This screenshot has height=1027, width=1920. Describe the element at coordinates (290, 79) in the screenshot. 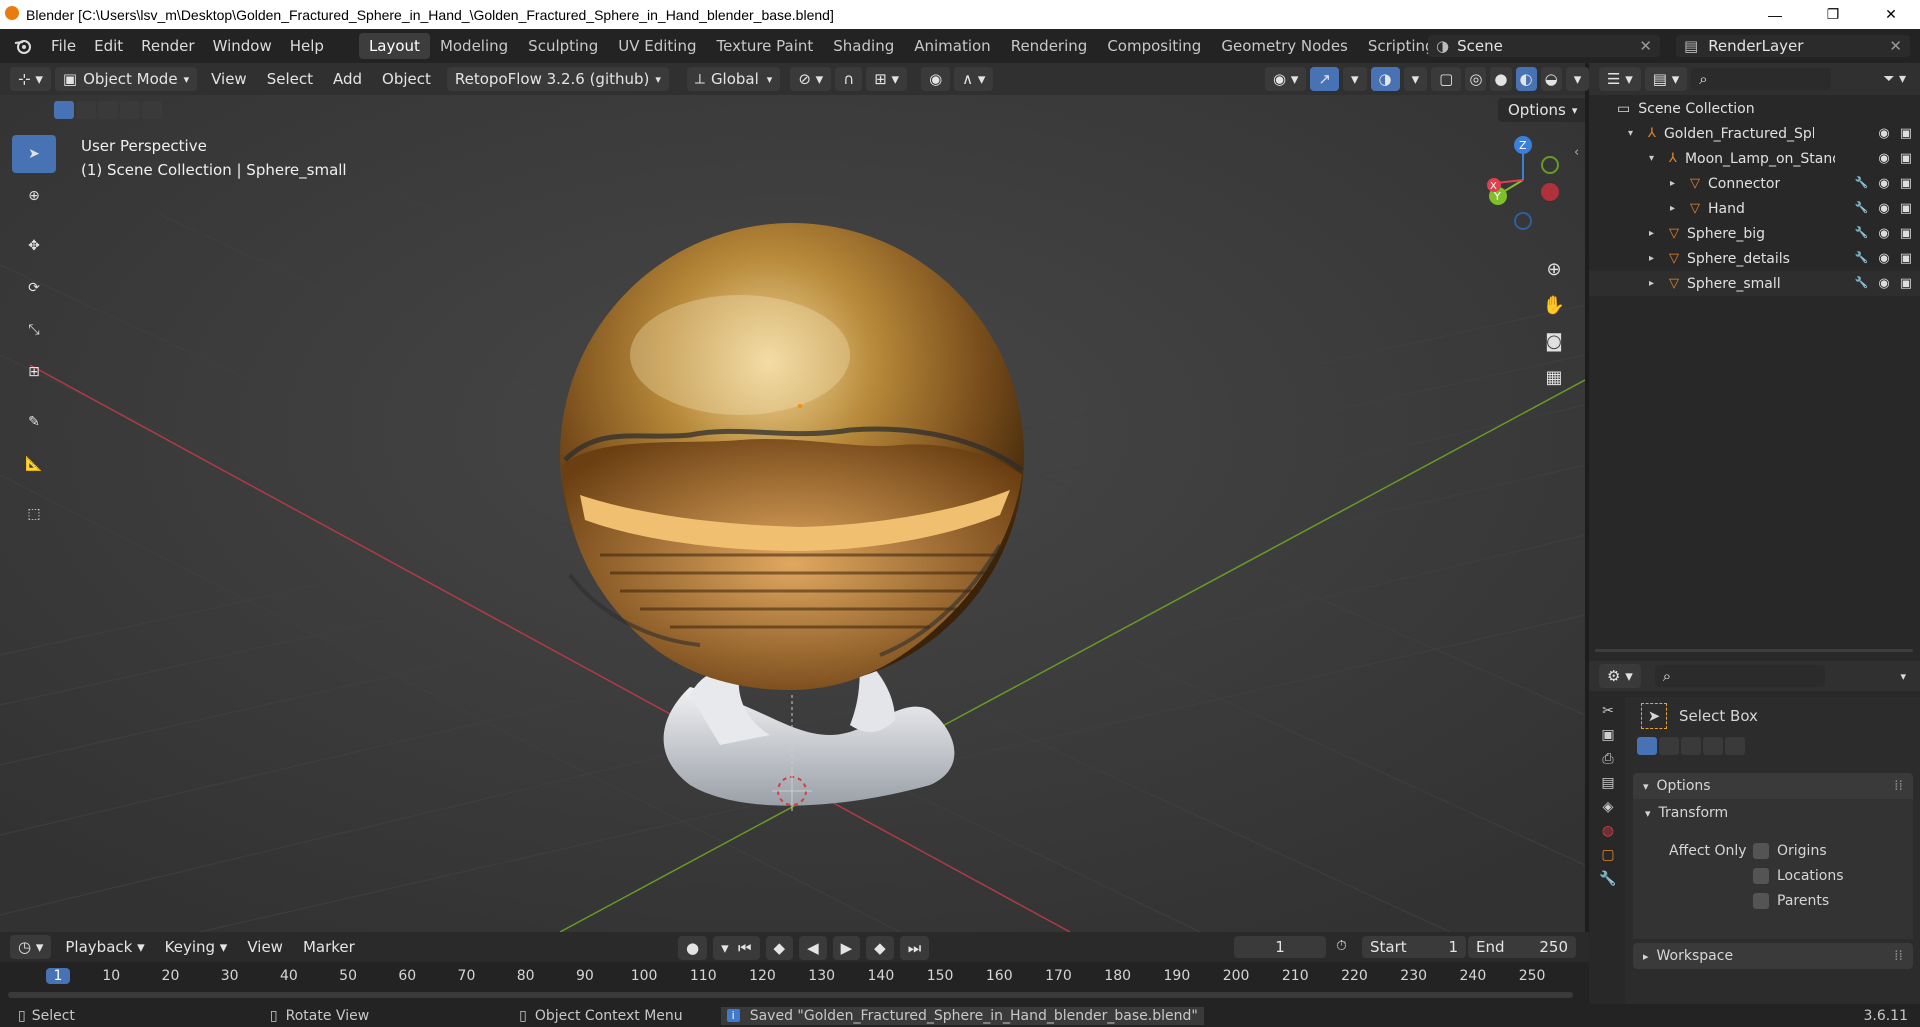

I see `menu-select: Select` at that location.